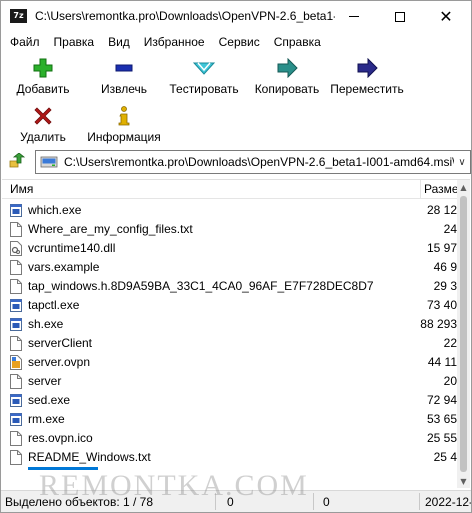 This screenshot has width=472, height=513. What do you see at coordinates (59, 362) in the screenshot?
I see `file-name: server.ovpn` at bounding box center [59, 362].